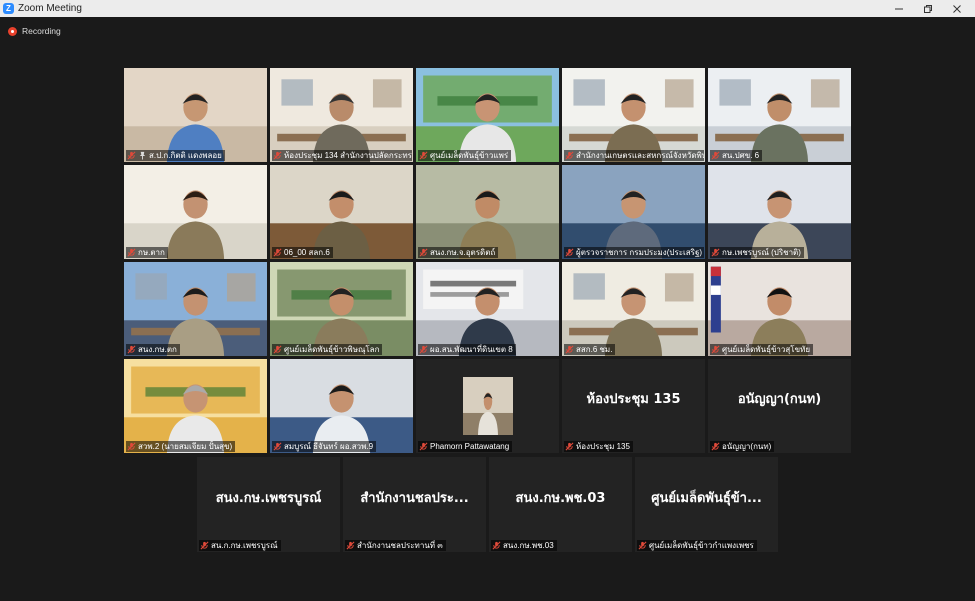 The height and width of the screenshot is (601, 975). I want to click on participant-tile: สสก.6 ชม., so click(633, 309).